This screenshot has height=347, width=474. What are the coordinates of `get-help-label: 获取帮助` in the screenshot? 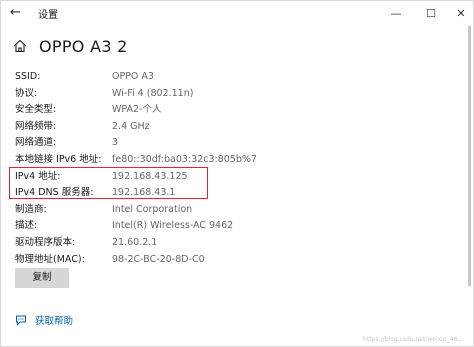 It's located at (54, 321).